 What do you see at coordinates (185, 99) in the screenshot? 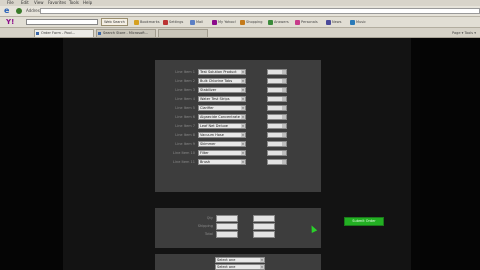
I see `row-label: Line Item 4` at bounding box center [185, 99].